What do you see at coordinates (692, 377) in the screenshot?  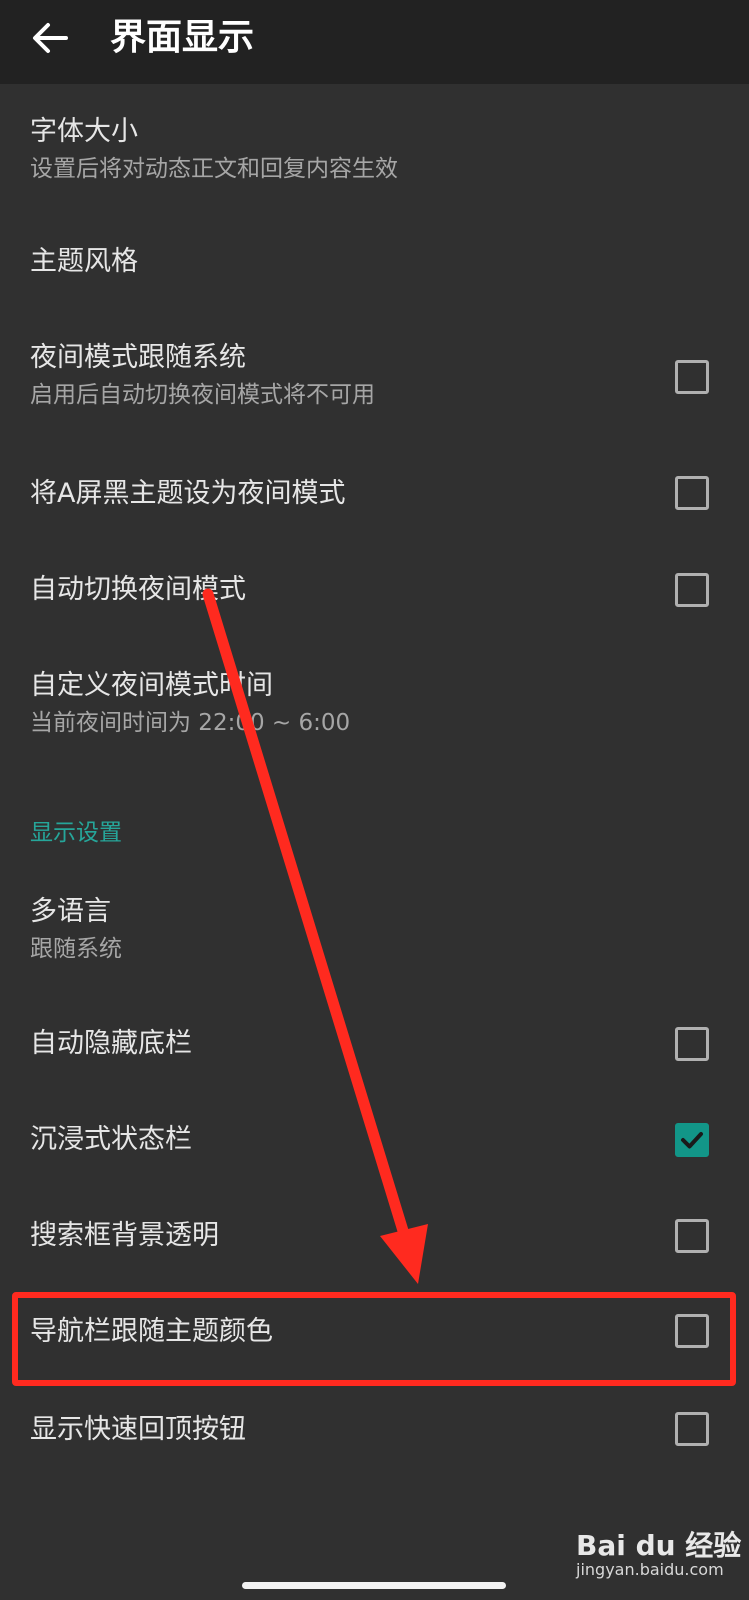 I see `night-follow-system-checkbox` at bounding box center [692, 377].